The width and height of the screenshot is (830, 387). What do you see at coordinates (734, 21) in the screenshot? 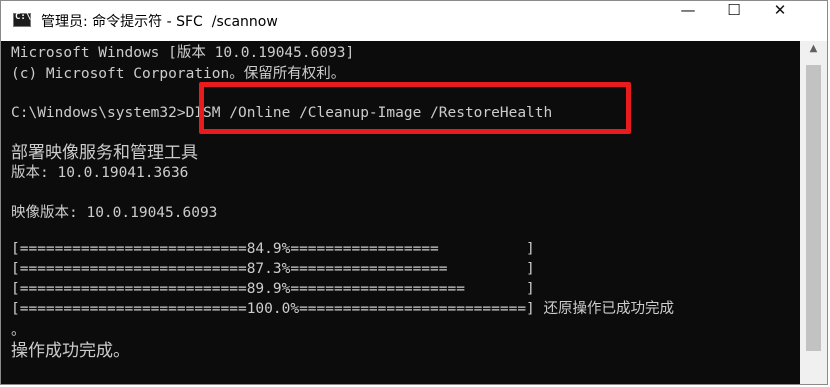
I see `maximize-button: ☐` at bounding box center [734, 21].